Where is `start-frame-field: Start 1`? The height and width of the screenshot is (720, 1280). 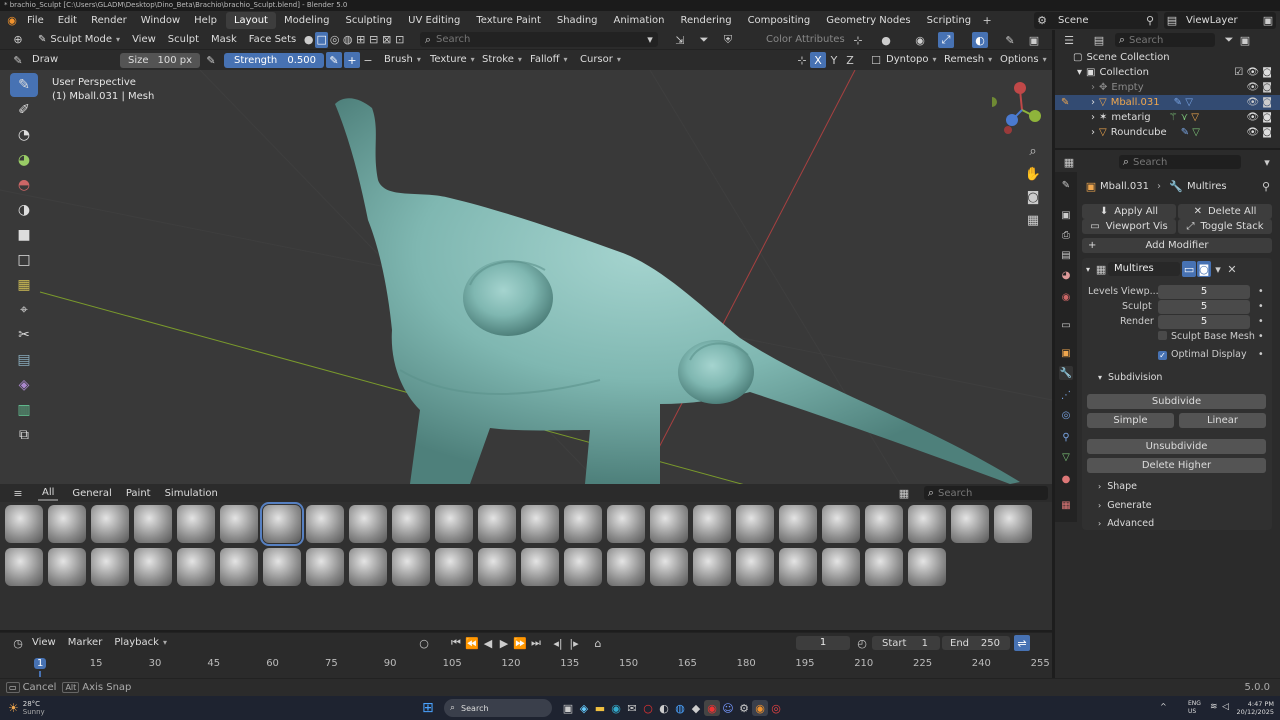 start-frame-field: Start 1 is located at coordinates (906, 643).